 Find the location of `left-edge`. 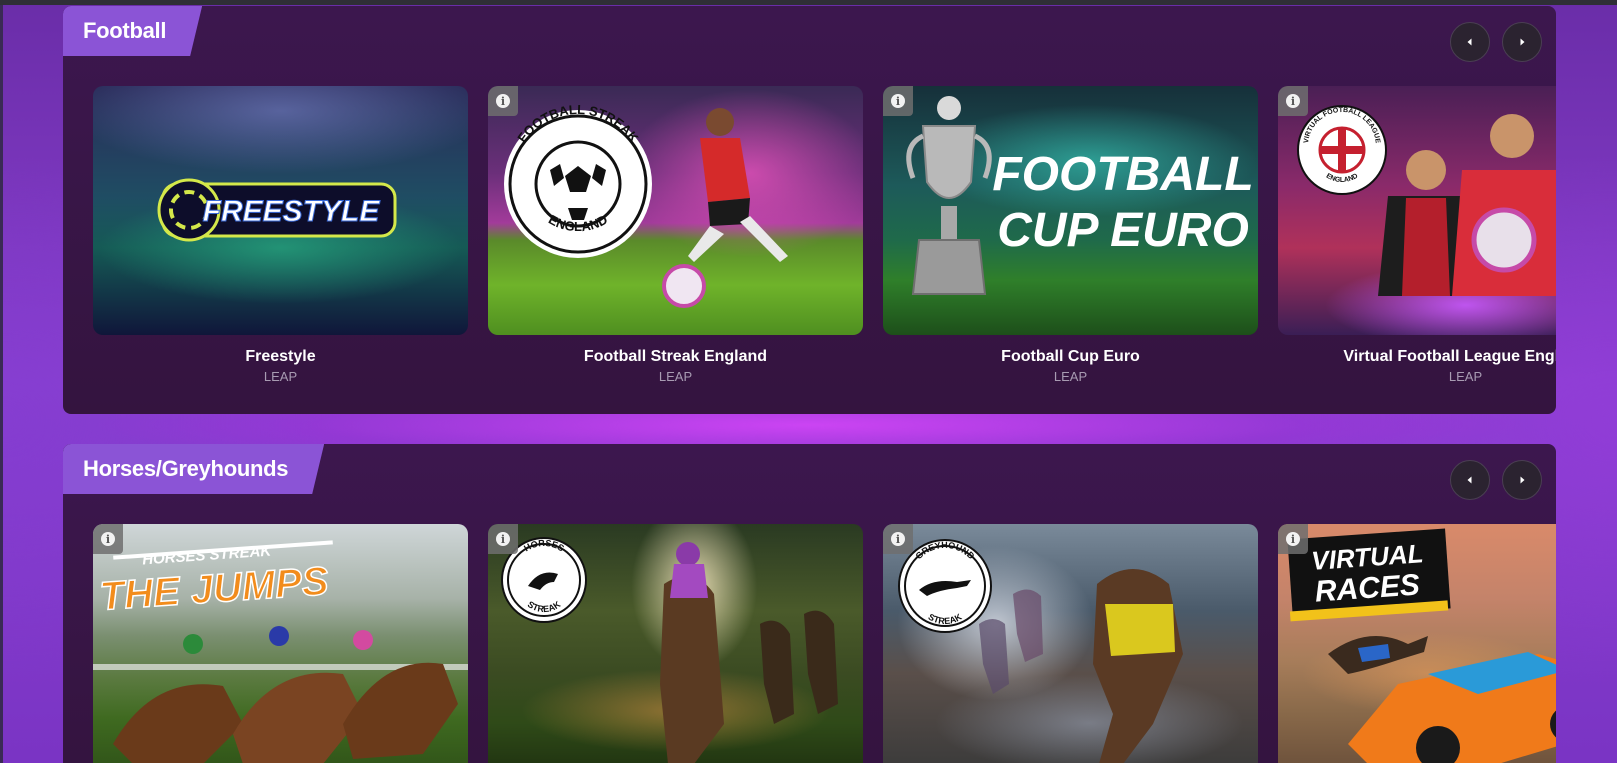

left-edge is located at coordinates (1, 384).